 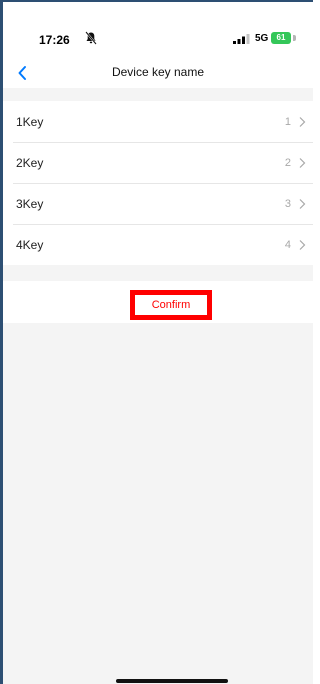 I want to click on key-value: 4, so click(x=287, y=244).